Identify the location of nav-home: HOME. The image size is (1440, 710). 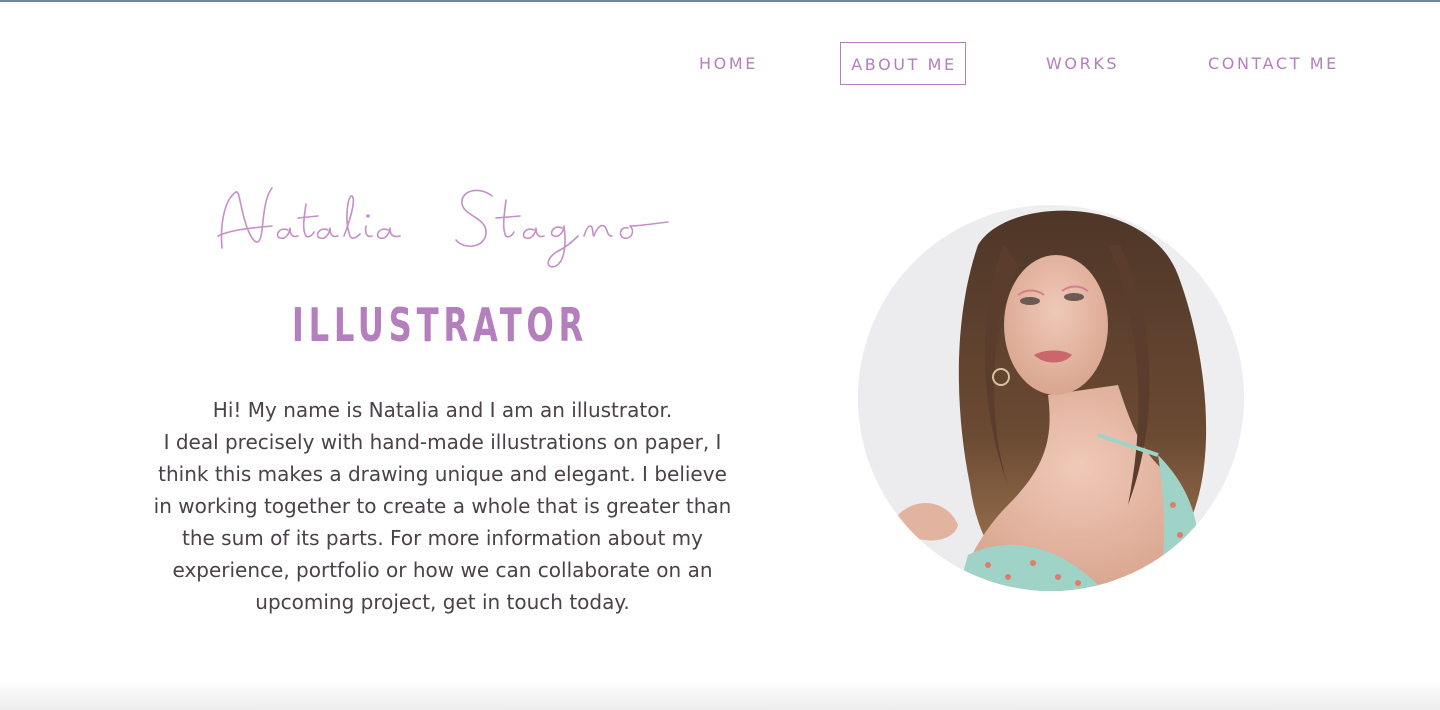
(728, 63).